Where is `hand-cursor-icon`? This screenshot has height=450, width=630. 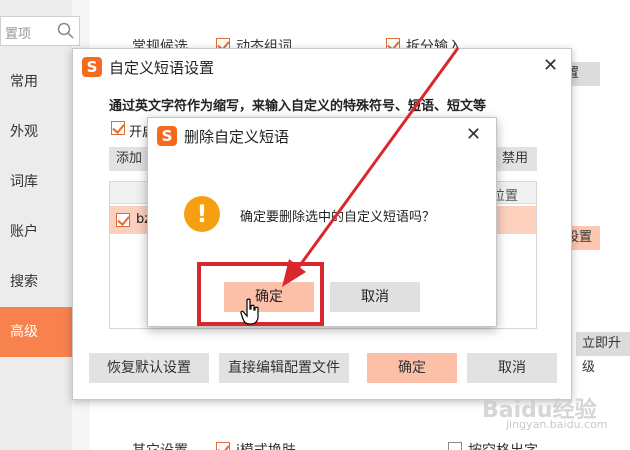 hand-cursor-icon is located at coordinates (249, 311).